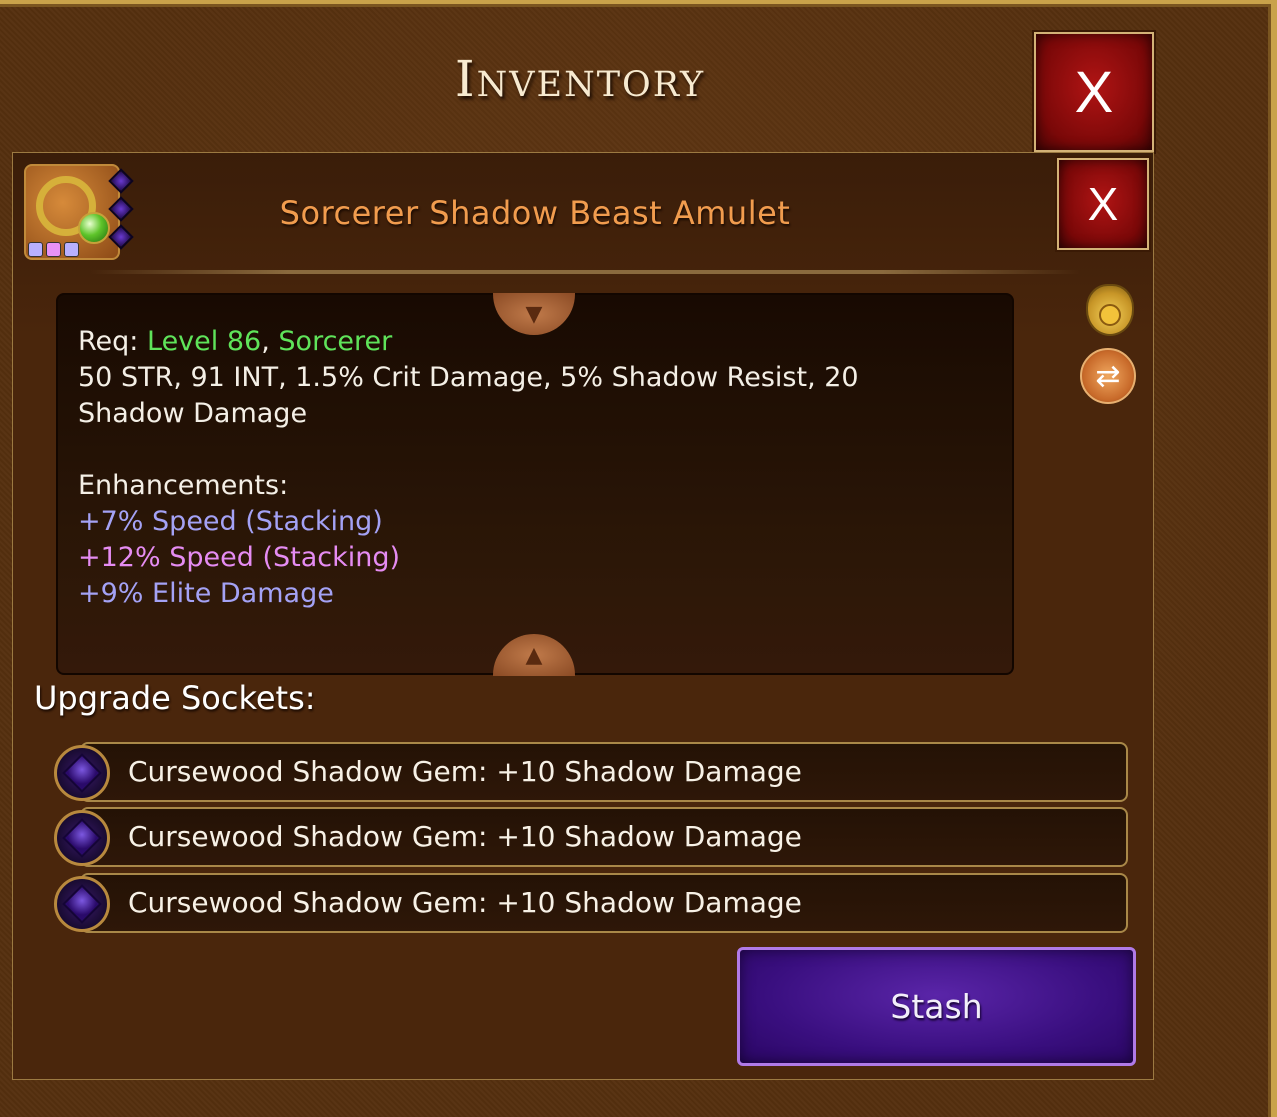 This screenshot has height=1117, width=1277. Describe the element at coordinates (585, 272) in the screenshot. I see `divider` at that location.